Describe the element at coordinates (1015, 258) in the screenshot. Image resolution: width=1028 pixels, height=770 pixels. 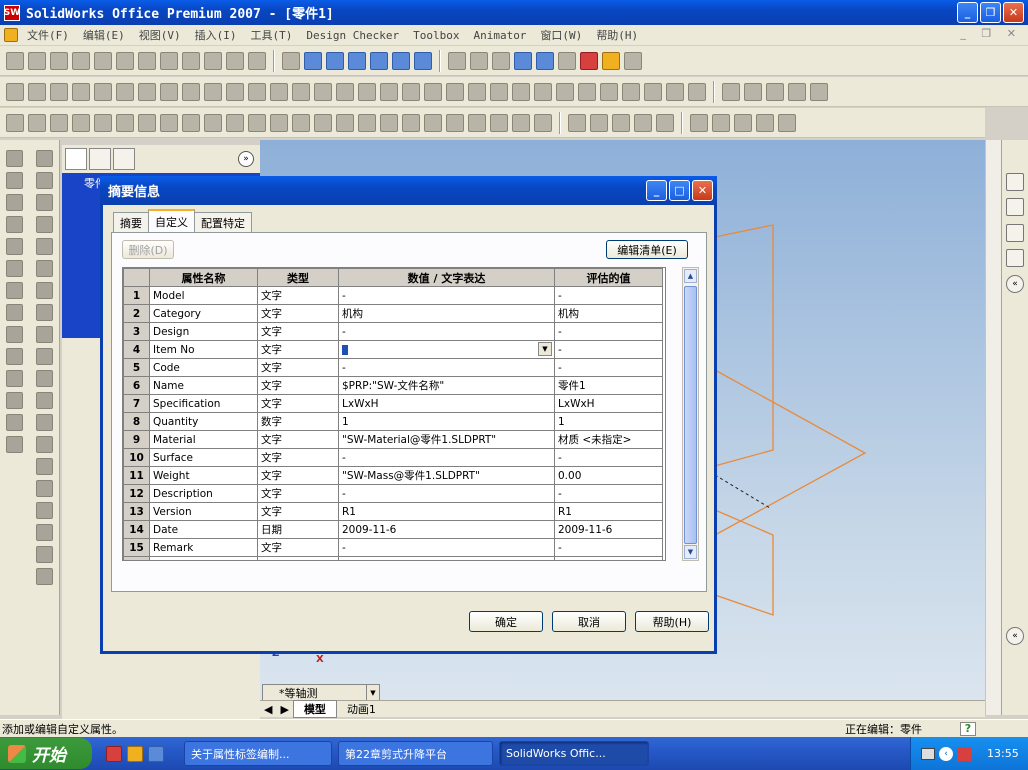
I see `search-icon` at that location.